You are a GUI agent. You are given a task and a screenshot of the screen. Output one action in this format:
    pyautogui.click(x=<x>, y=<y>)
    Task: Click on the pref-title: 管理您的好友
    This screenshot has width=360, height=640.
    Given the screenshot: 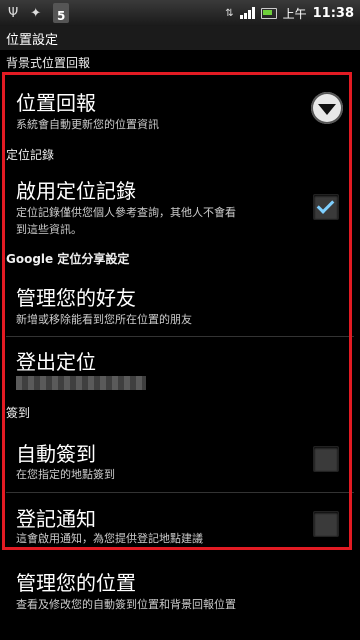 What is the action you would take?
    pyautogui.click(x=76, y=298)
    